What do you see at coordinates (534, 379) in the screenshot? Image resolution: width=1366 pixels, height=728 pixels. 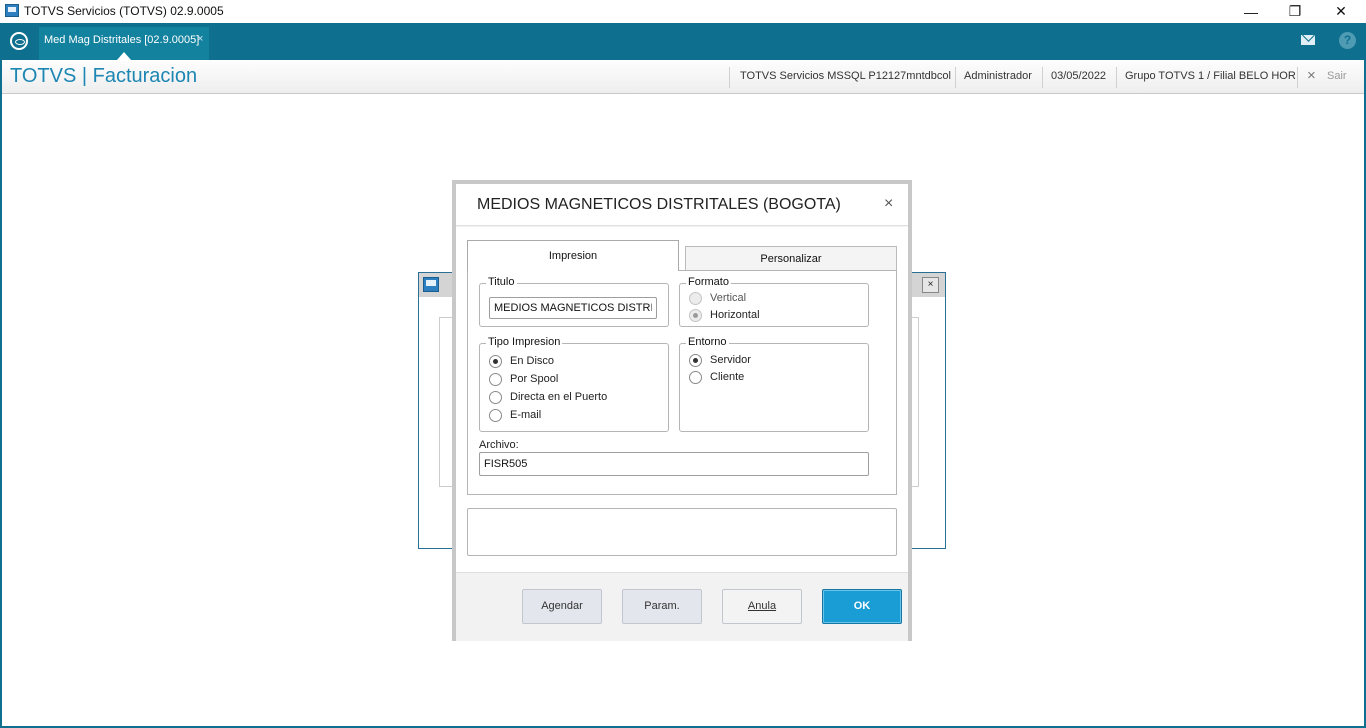 I see `por-spool-label: Por Spool` at bounding box center [534, 379].